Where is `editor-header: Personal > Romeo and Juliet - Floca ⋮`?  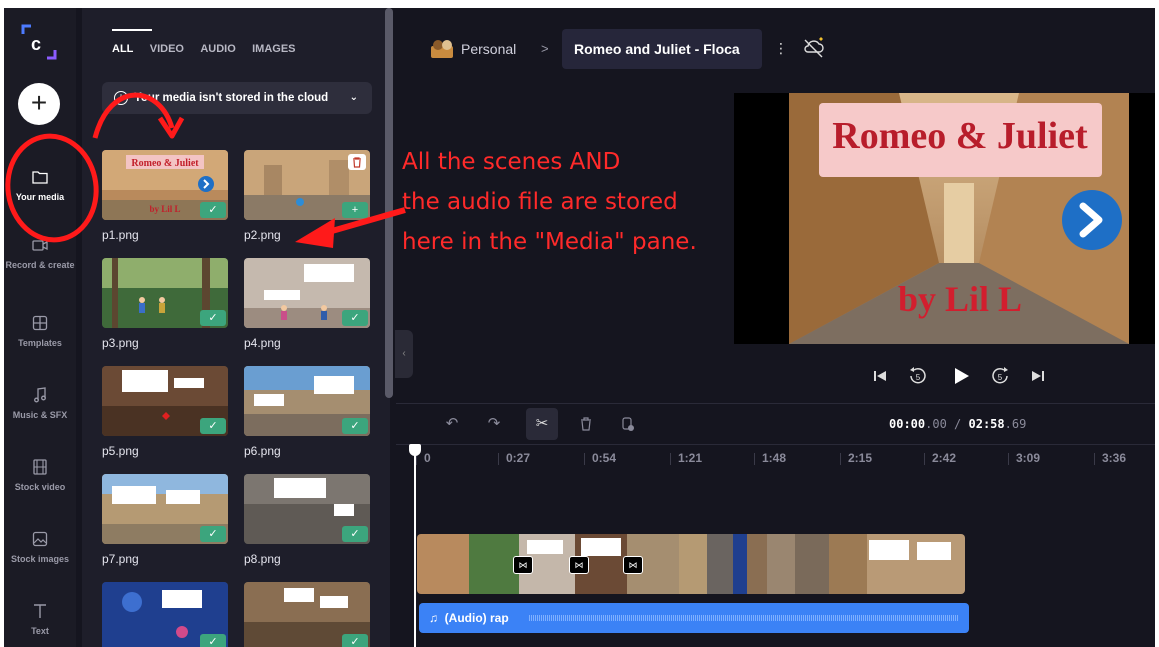 editor-header: Personal > Romeo and Juliet - Floca ⋮ is located at coordinates (775, 48).